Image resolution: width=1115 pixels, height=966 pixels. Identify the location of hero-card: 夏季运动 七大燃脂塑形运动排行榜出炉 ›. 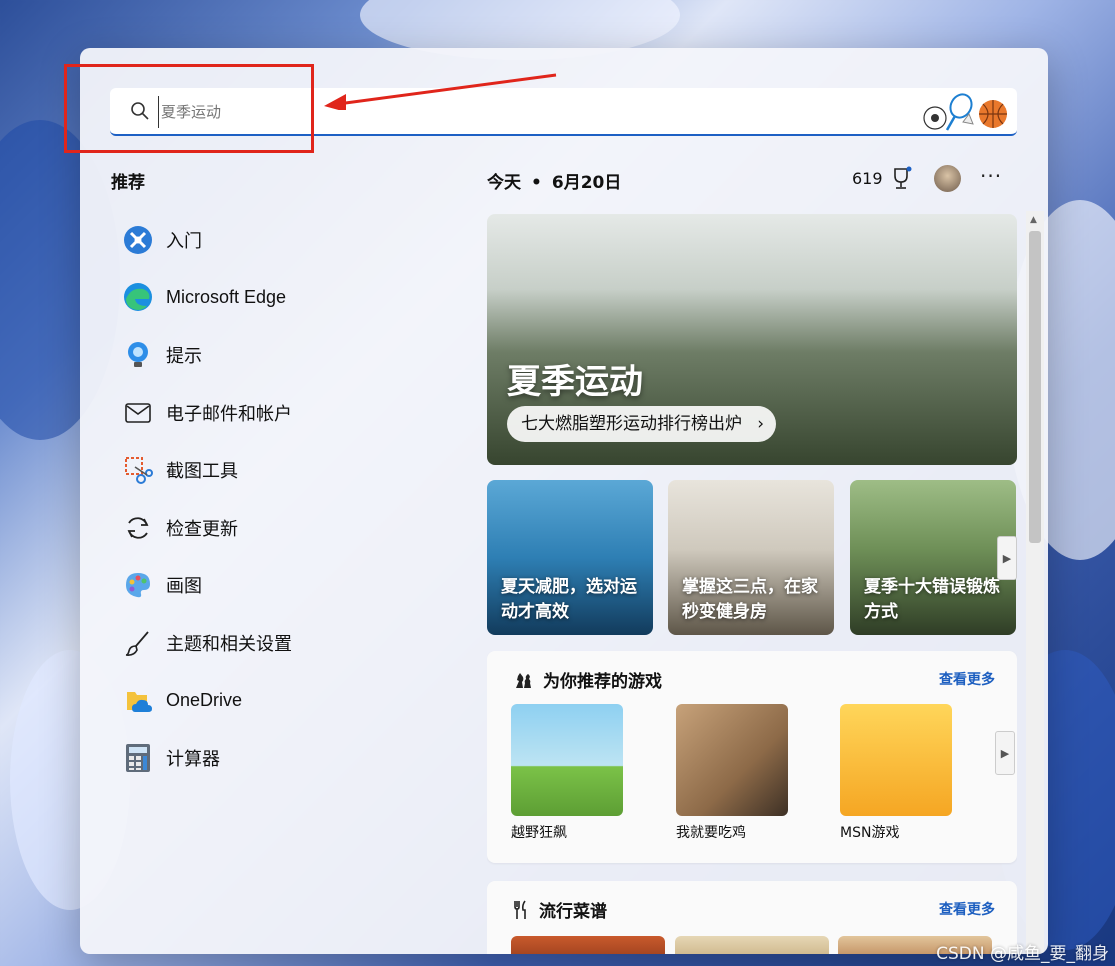
(752, 339).